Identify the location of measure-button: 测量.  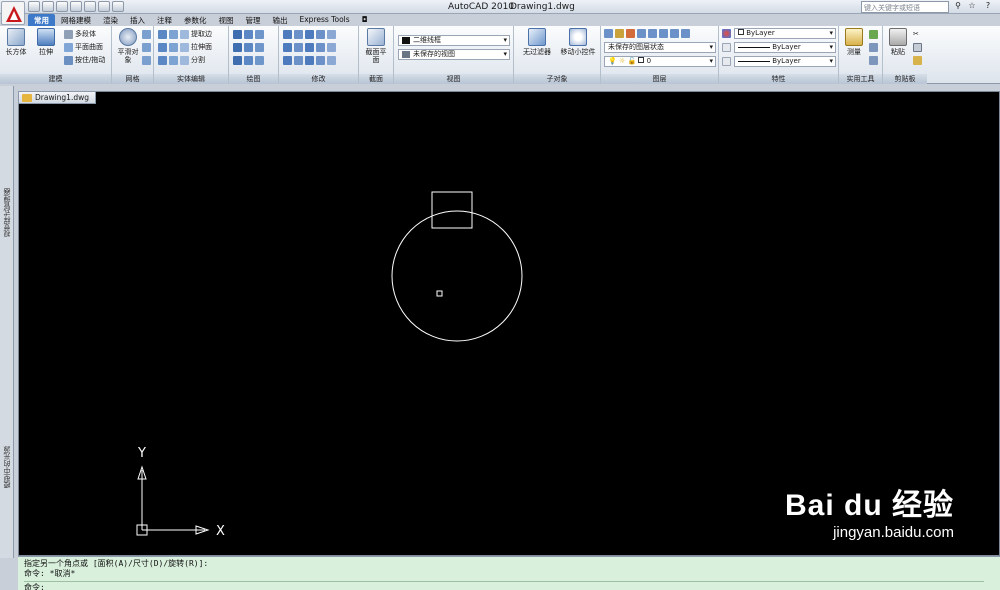
(854, 42).